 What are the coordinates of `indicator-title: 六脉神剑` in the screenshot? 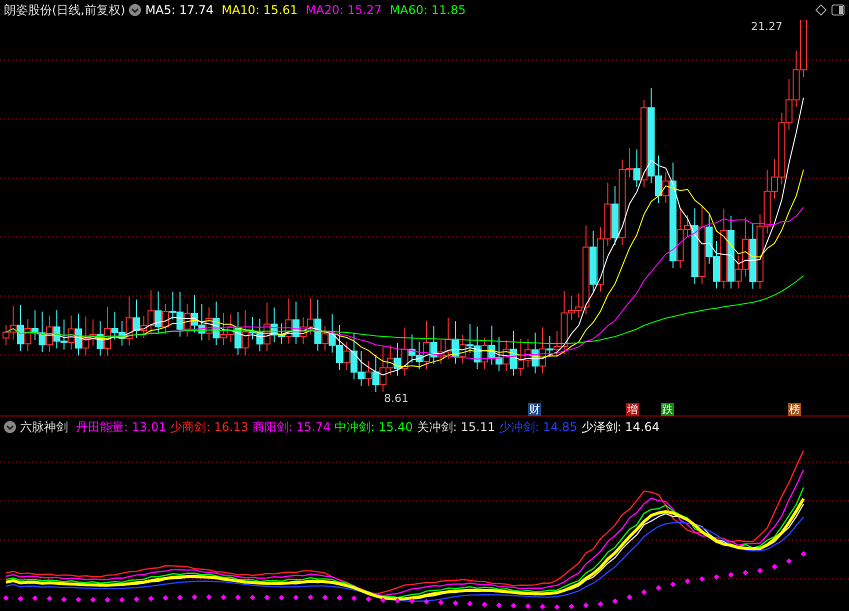 It's located at (44, 427).